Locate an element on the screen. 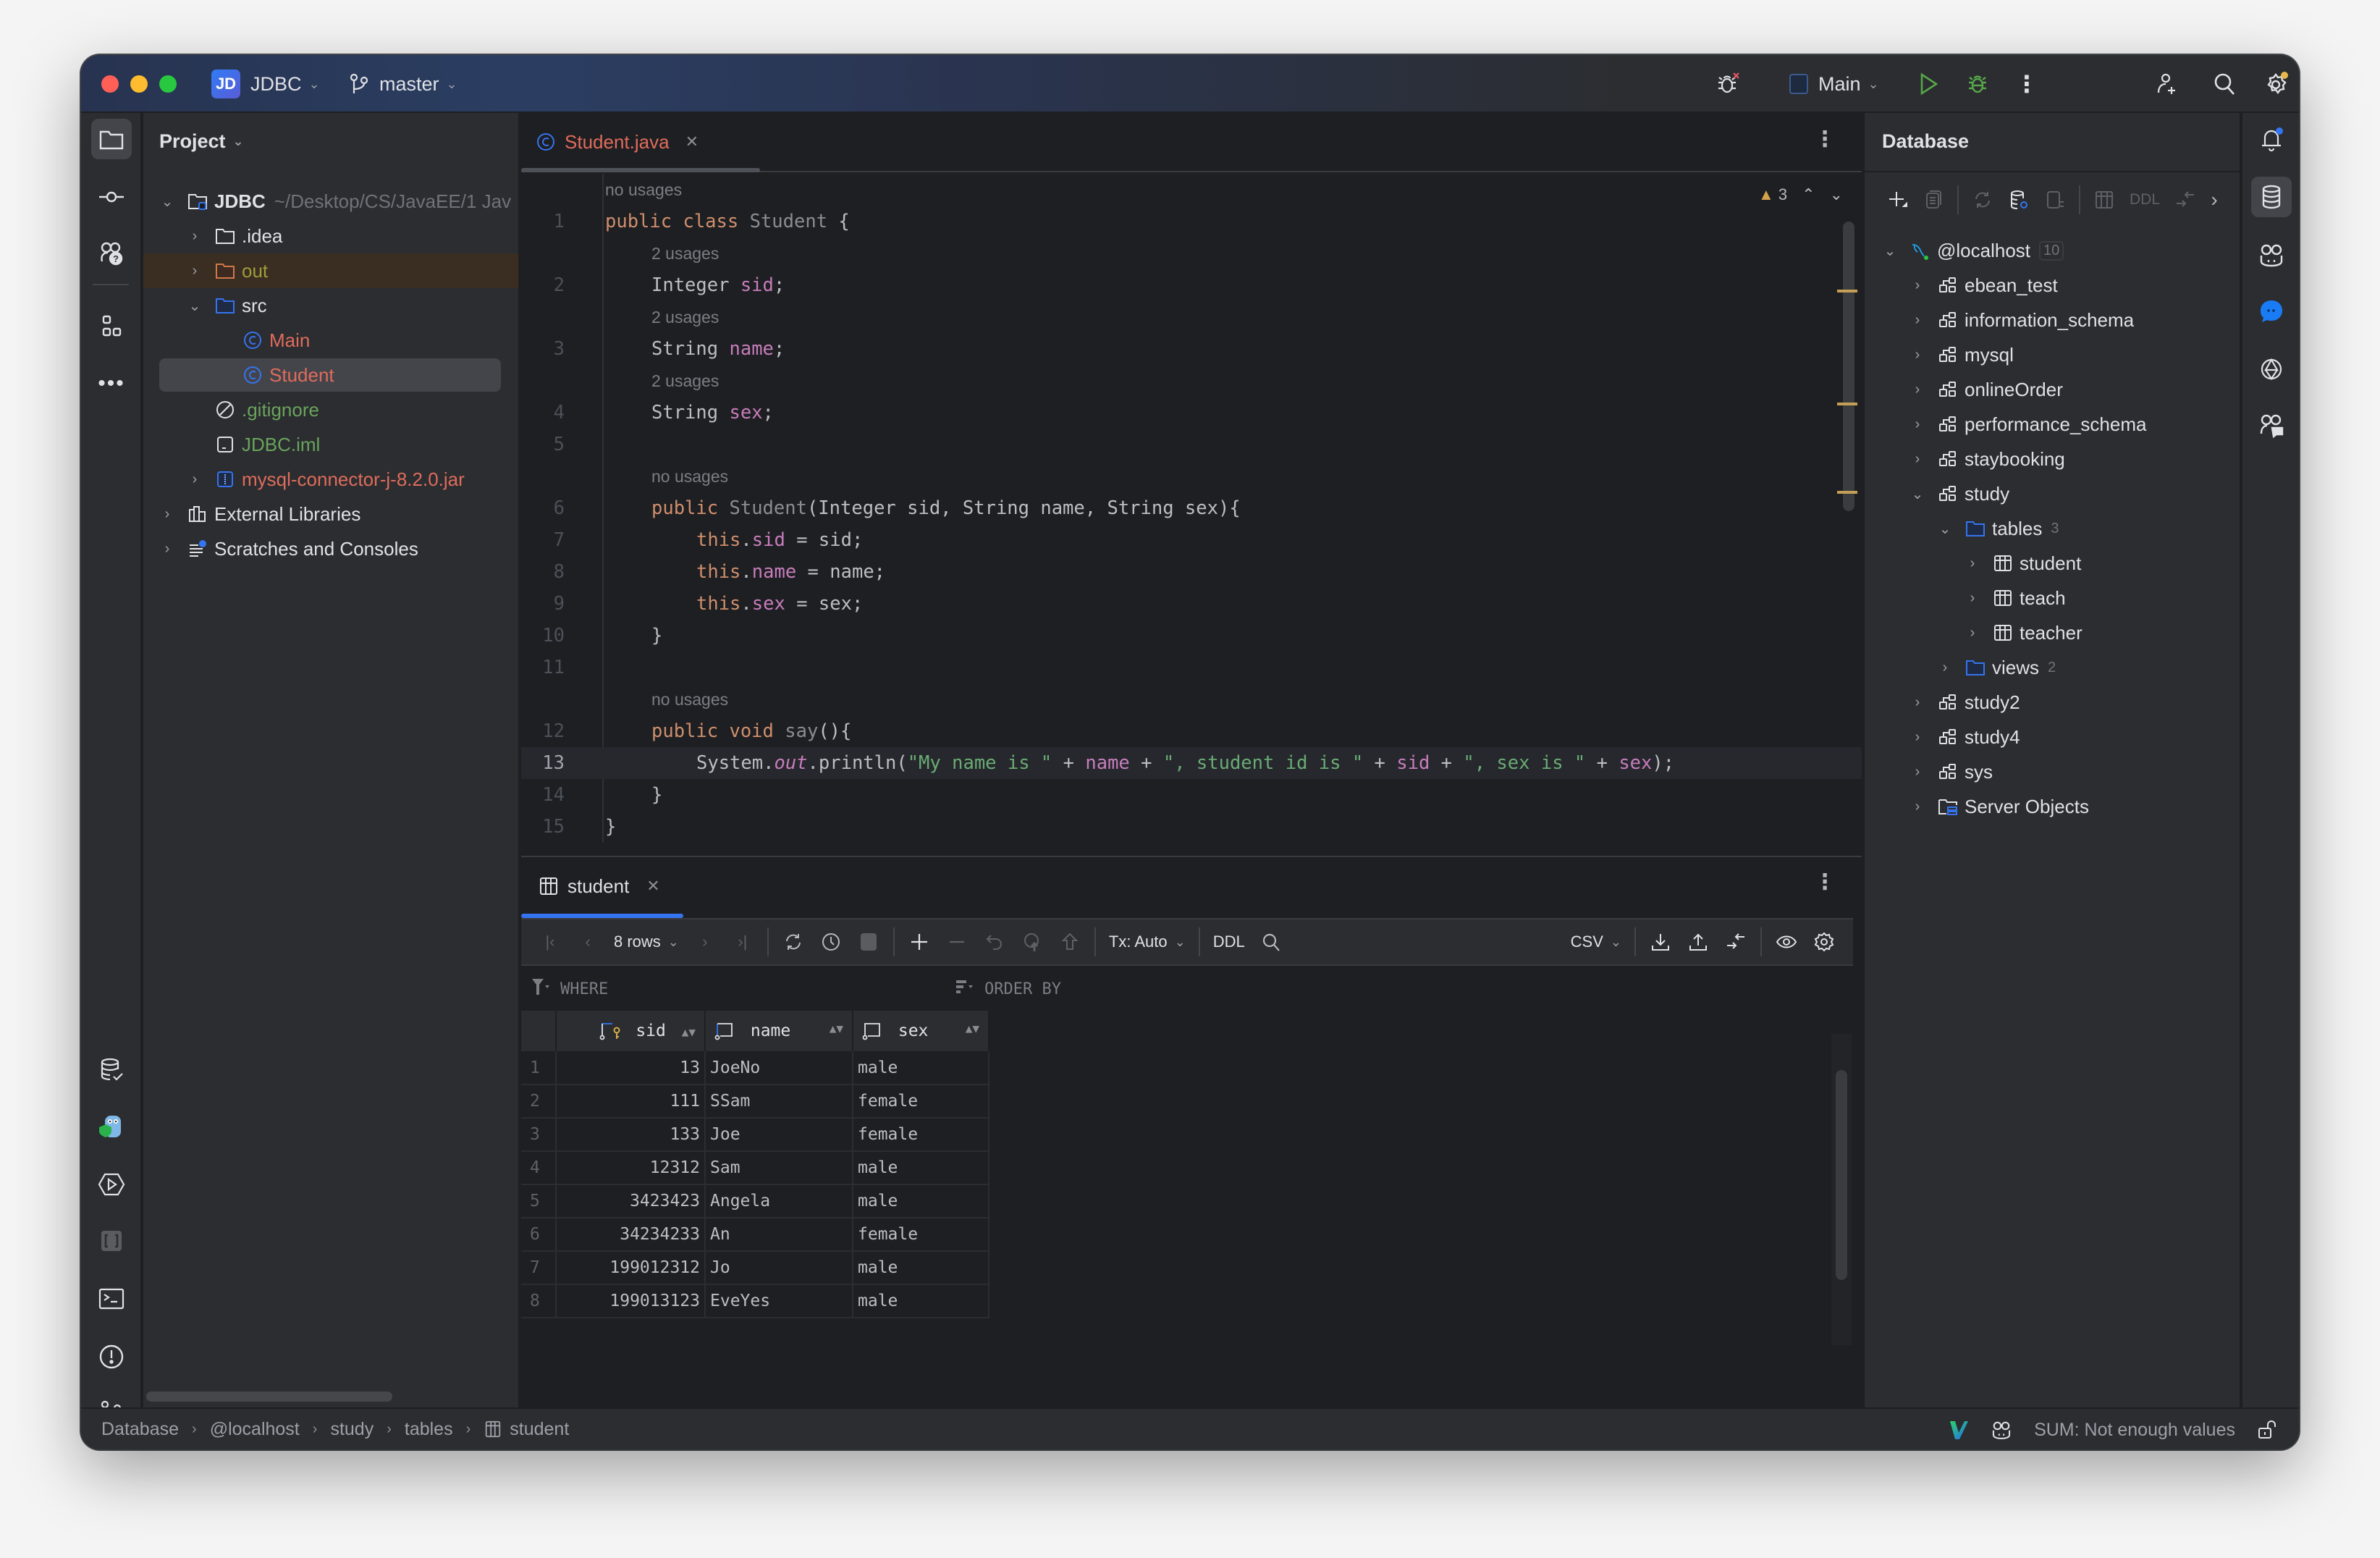 The width and height of the screenshot is (2380, 1558). delete-row-icon is located at coordinates (957, 942).